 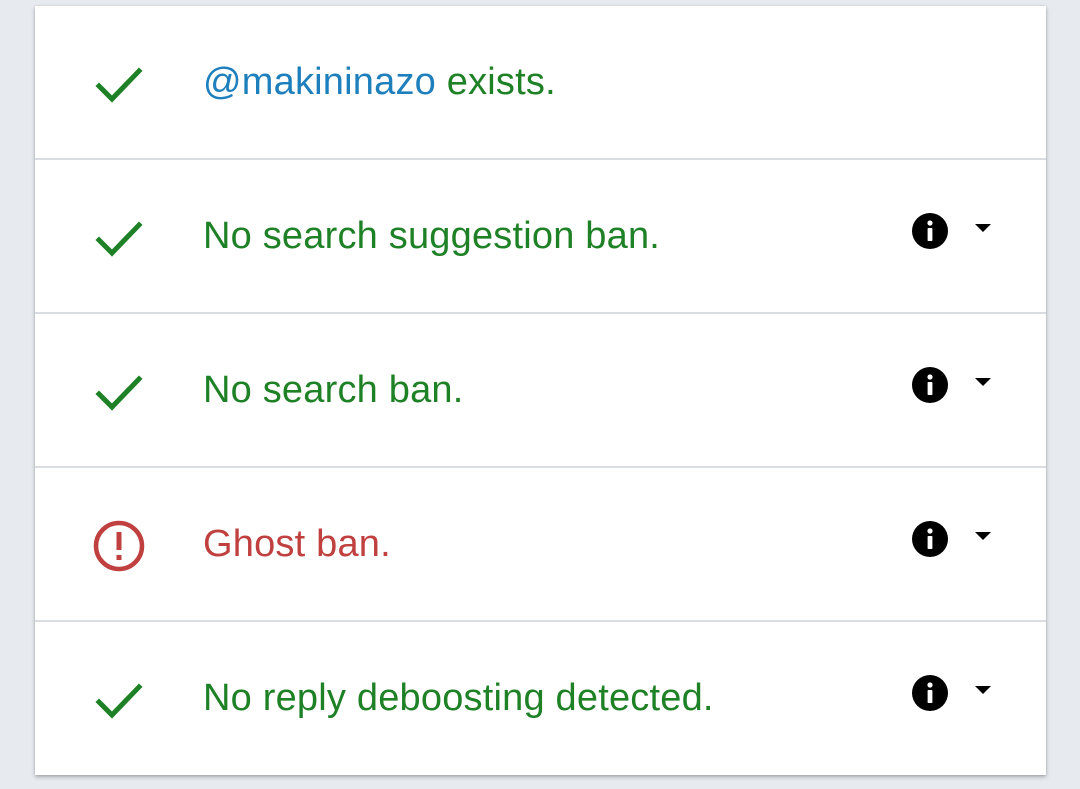 What do you see at coordinates (333, 390) in the screenshot?
I see `result-text: No search ban.` at bounding box center [333, 390].